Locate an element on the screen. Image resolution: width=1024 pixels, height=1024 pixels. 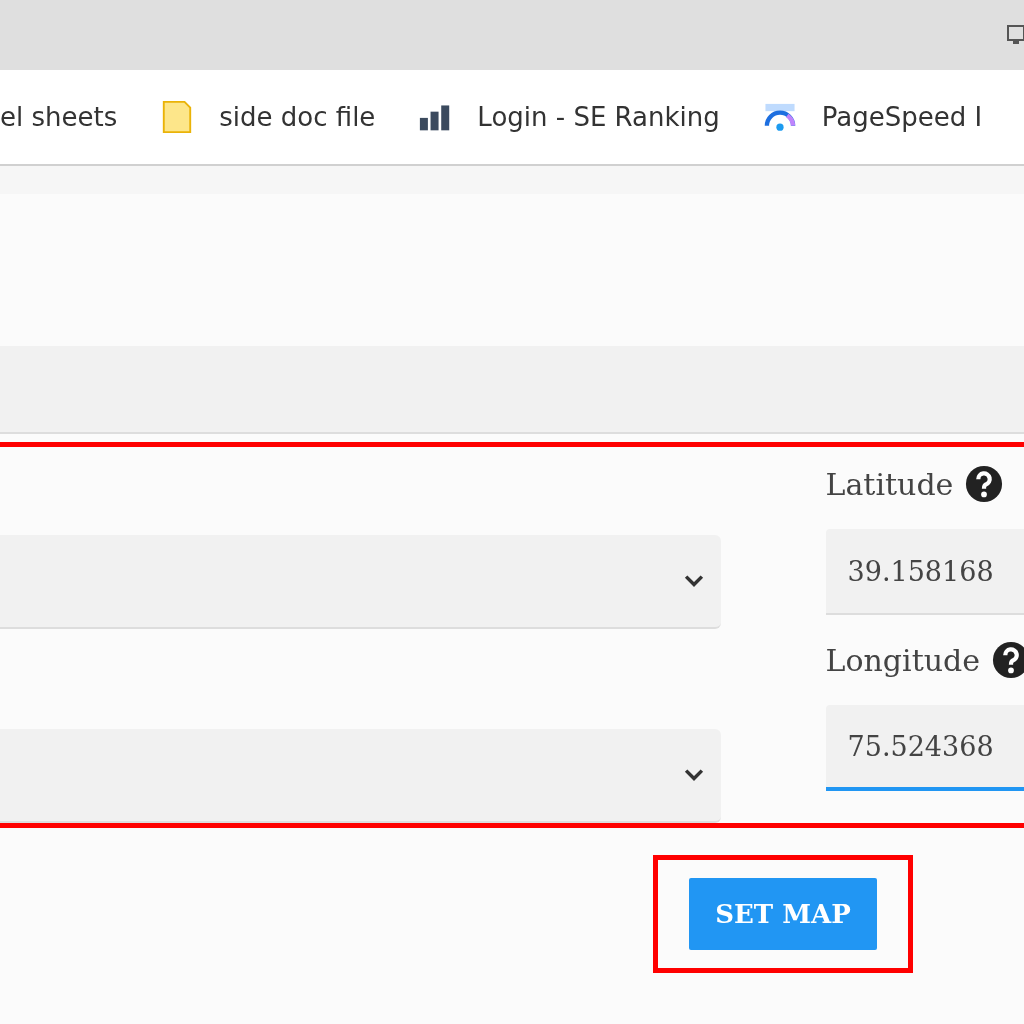
bookmark-link: side doc file is located at coordinates (297, 117).